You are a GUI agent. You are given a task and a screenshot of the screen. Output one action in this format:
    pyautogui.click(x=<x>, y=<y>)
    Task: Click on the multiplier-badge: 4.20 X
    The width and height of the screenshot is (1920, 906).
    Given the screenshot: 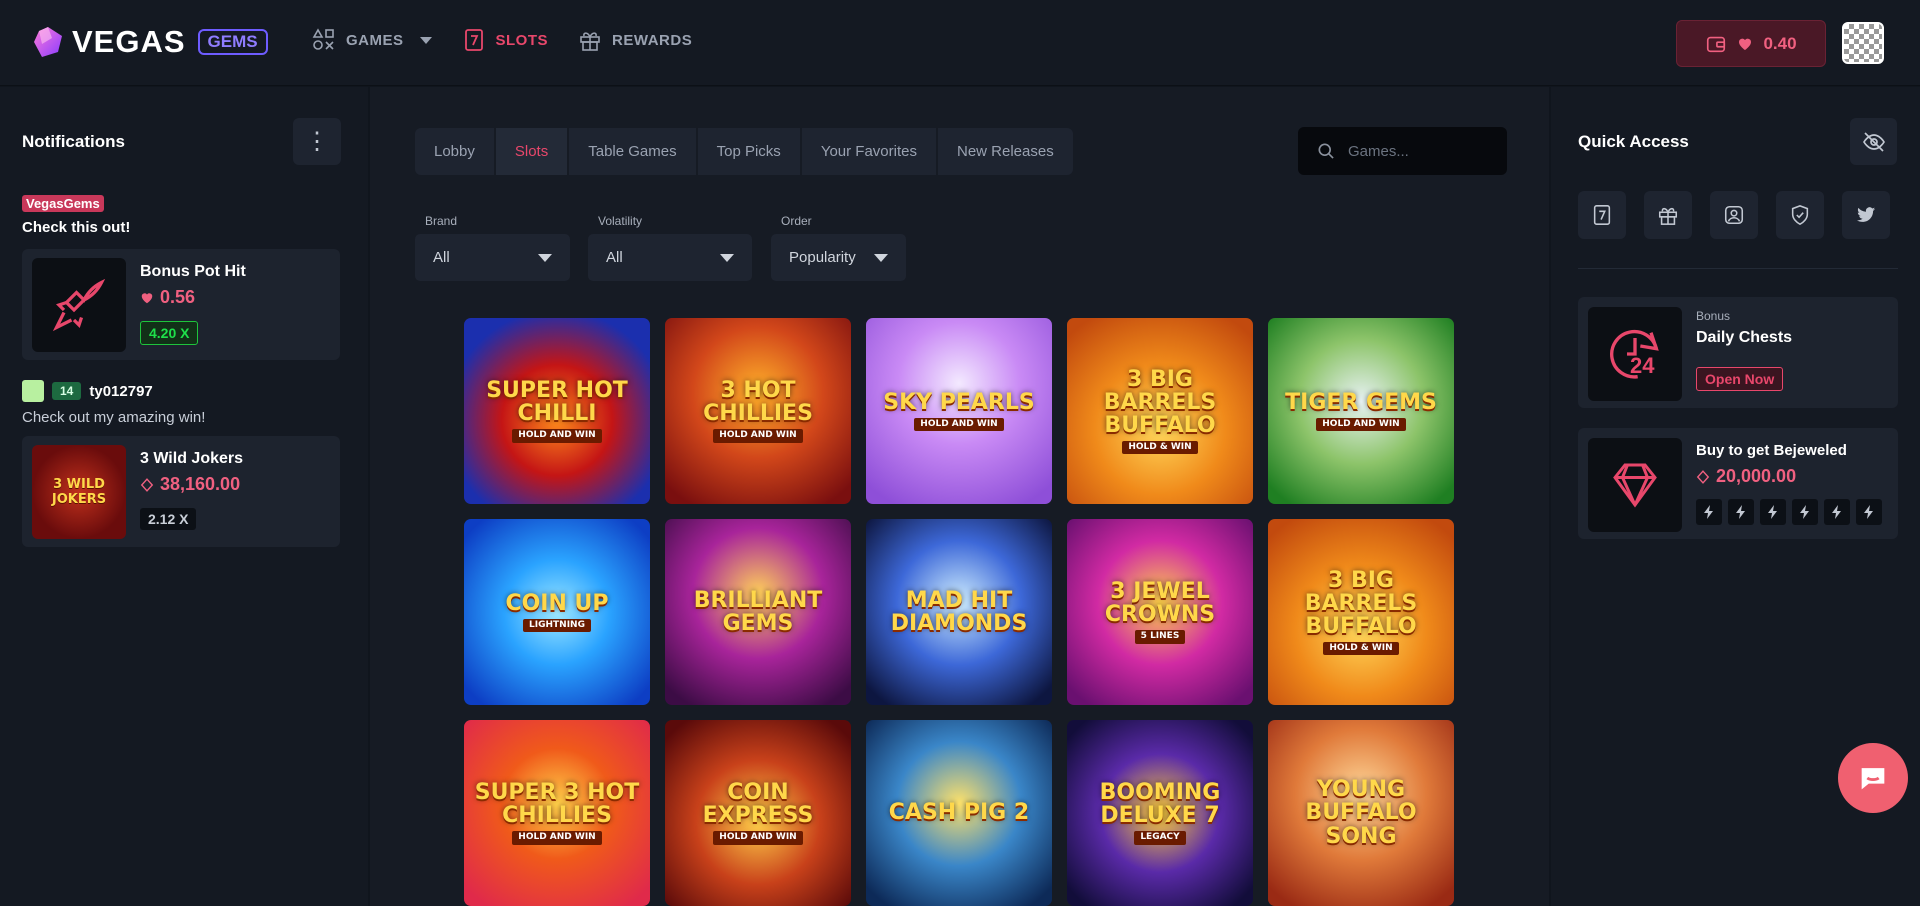 What is the action you would take?
    pyautogui.click(x=169, y=333)
    